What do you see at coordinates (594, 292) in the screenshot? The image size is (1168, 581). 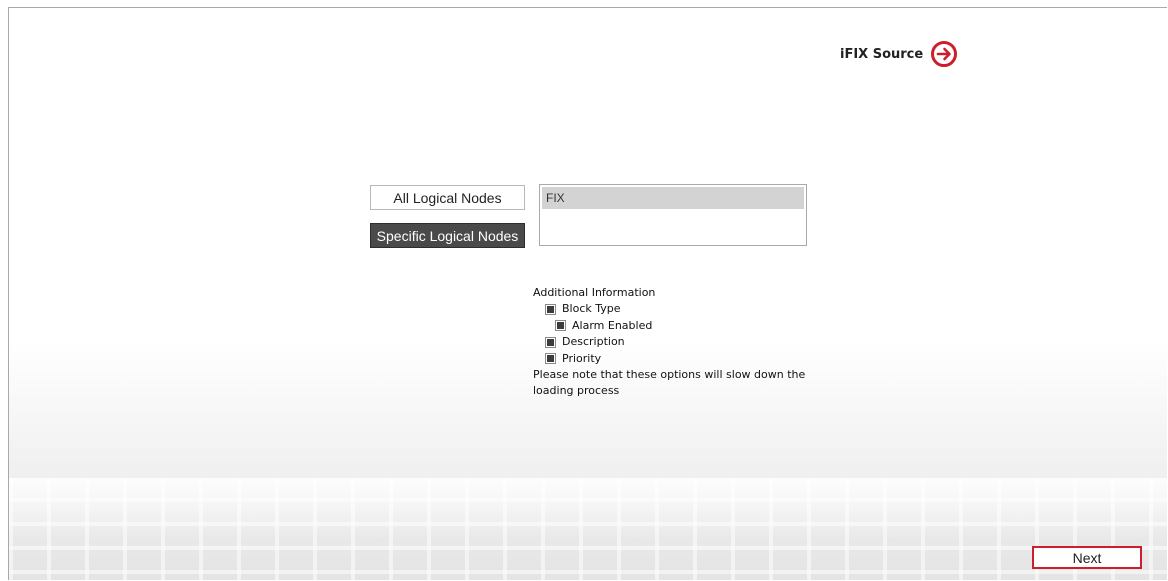 I see `additional-information-heading: Additional Information` at bounding box center [594, 292].